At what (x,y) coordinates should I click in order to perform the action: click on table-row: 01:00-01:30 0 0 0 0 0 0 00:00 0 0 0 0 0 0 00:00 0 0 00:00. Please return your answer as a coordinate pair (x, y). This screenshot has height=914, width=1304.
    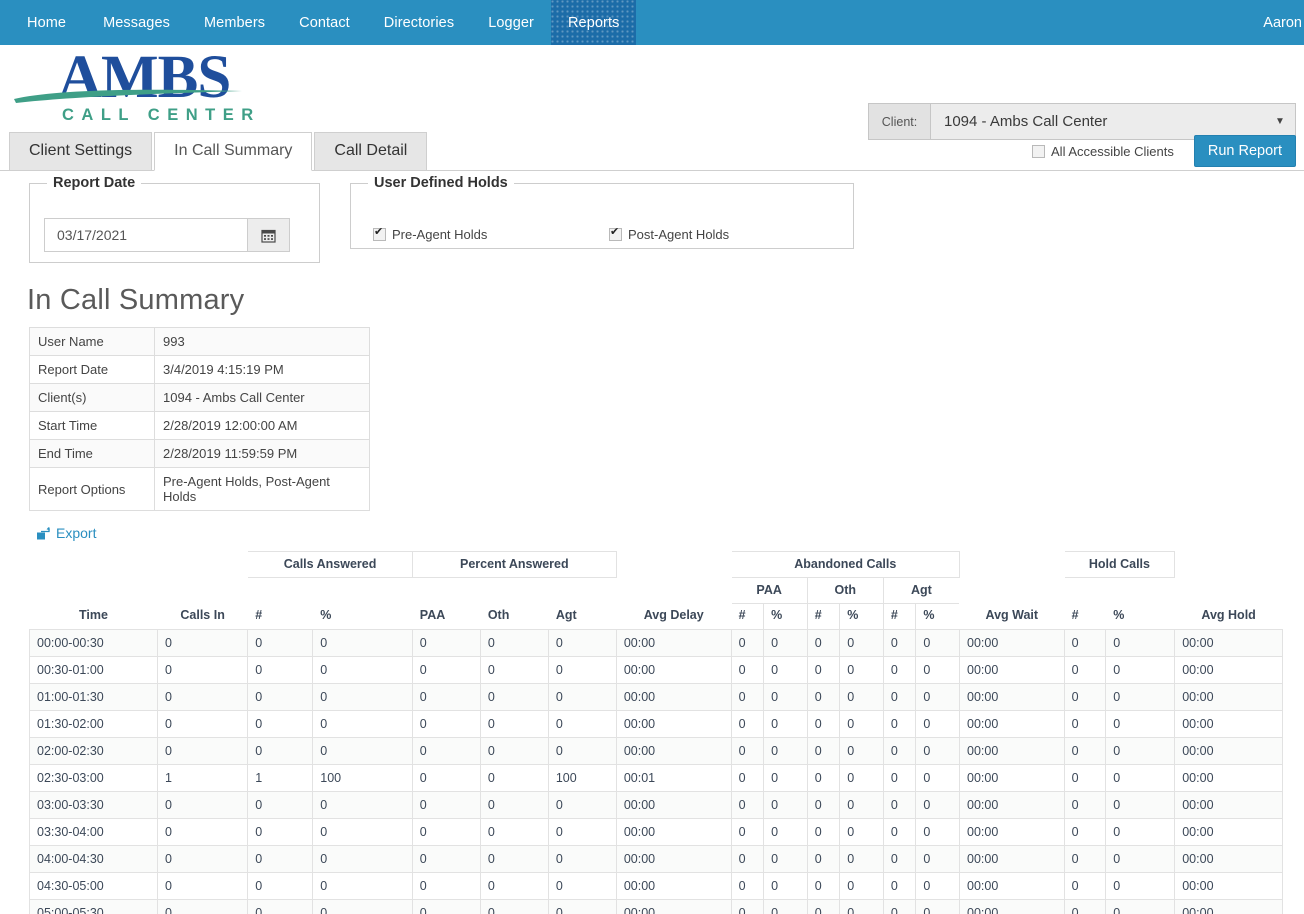
    Looking at the image, I should click on (656, 696).